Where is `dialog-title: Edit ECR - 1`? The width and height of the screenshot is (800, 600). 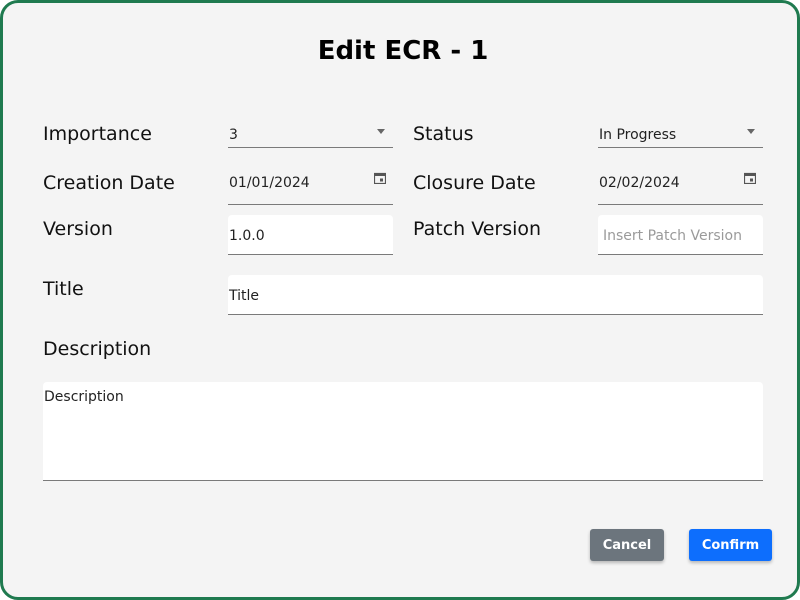
dialog-title: Edit ECR - 1 is located at coordinates (403, 51).